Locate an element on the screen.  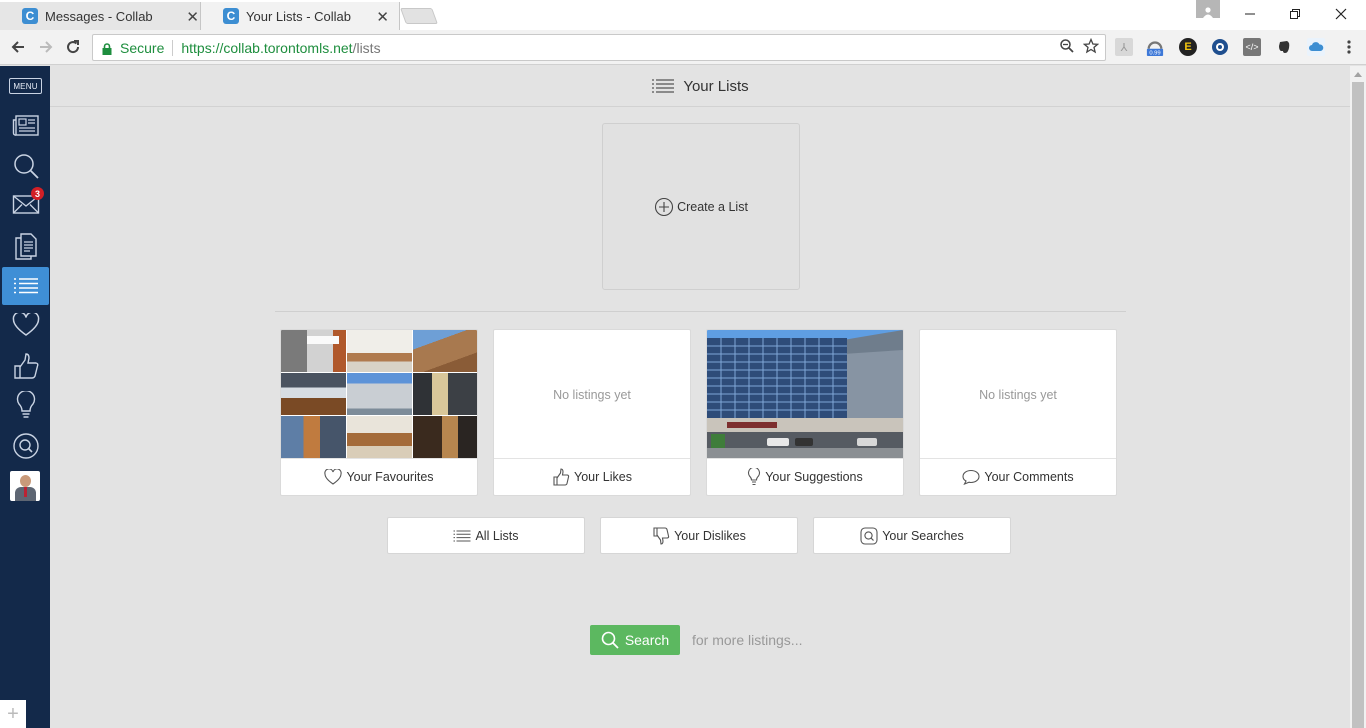
user-avatar is located at coordinates (25, 486).